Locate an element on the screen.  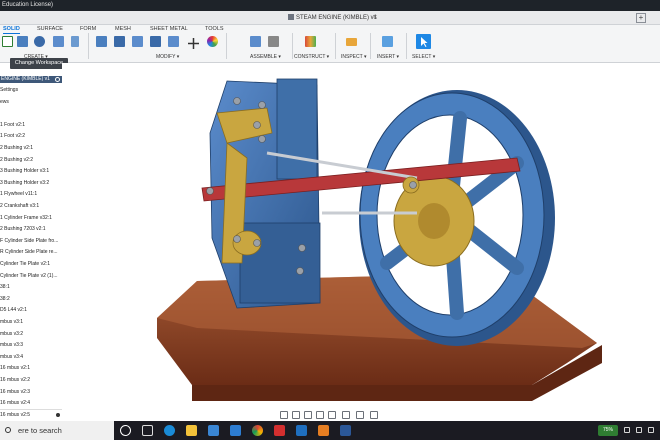
browser-item: 1 Flywheel v11:1 is located at coordinates (18, 194).